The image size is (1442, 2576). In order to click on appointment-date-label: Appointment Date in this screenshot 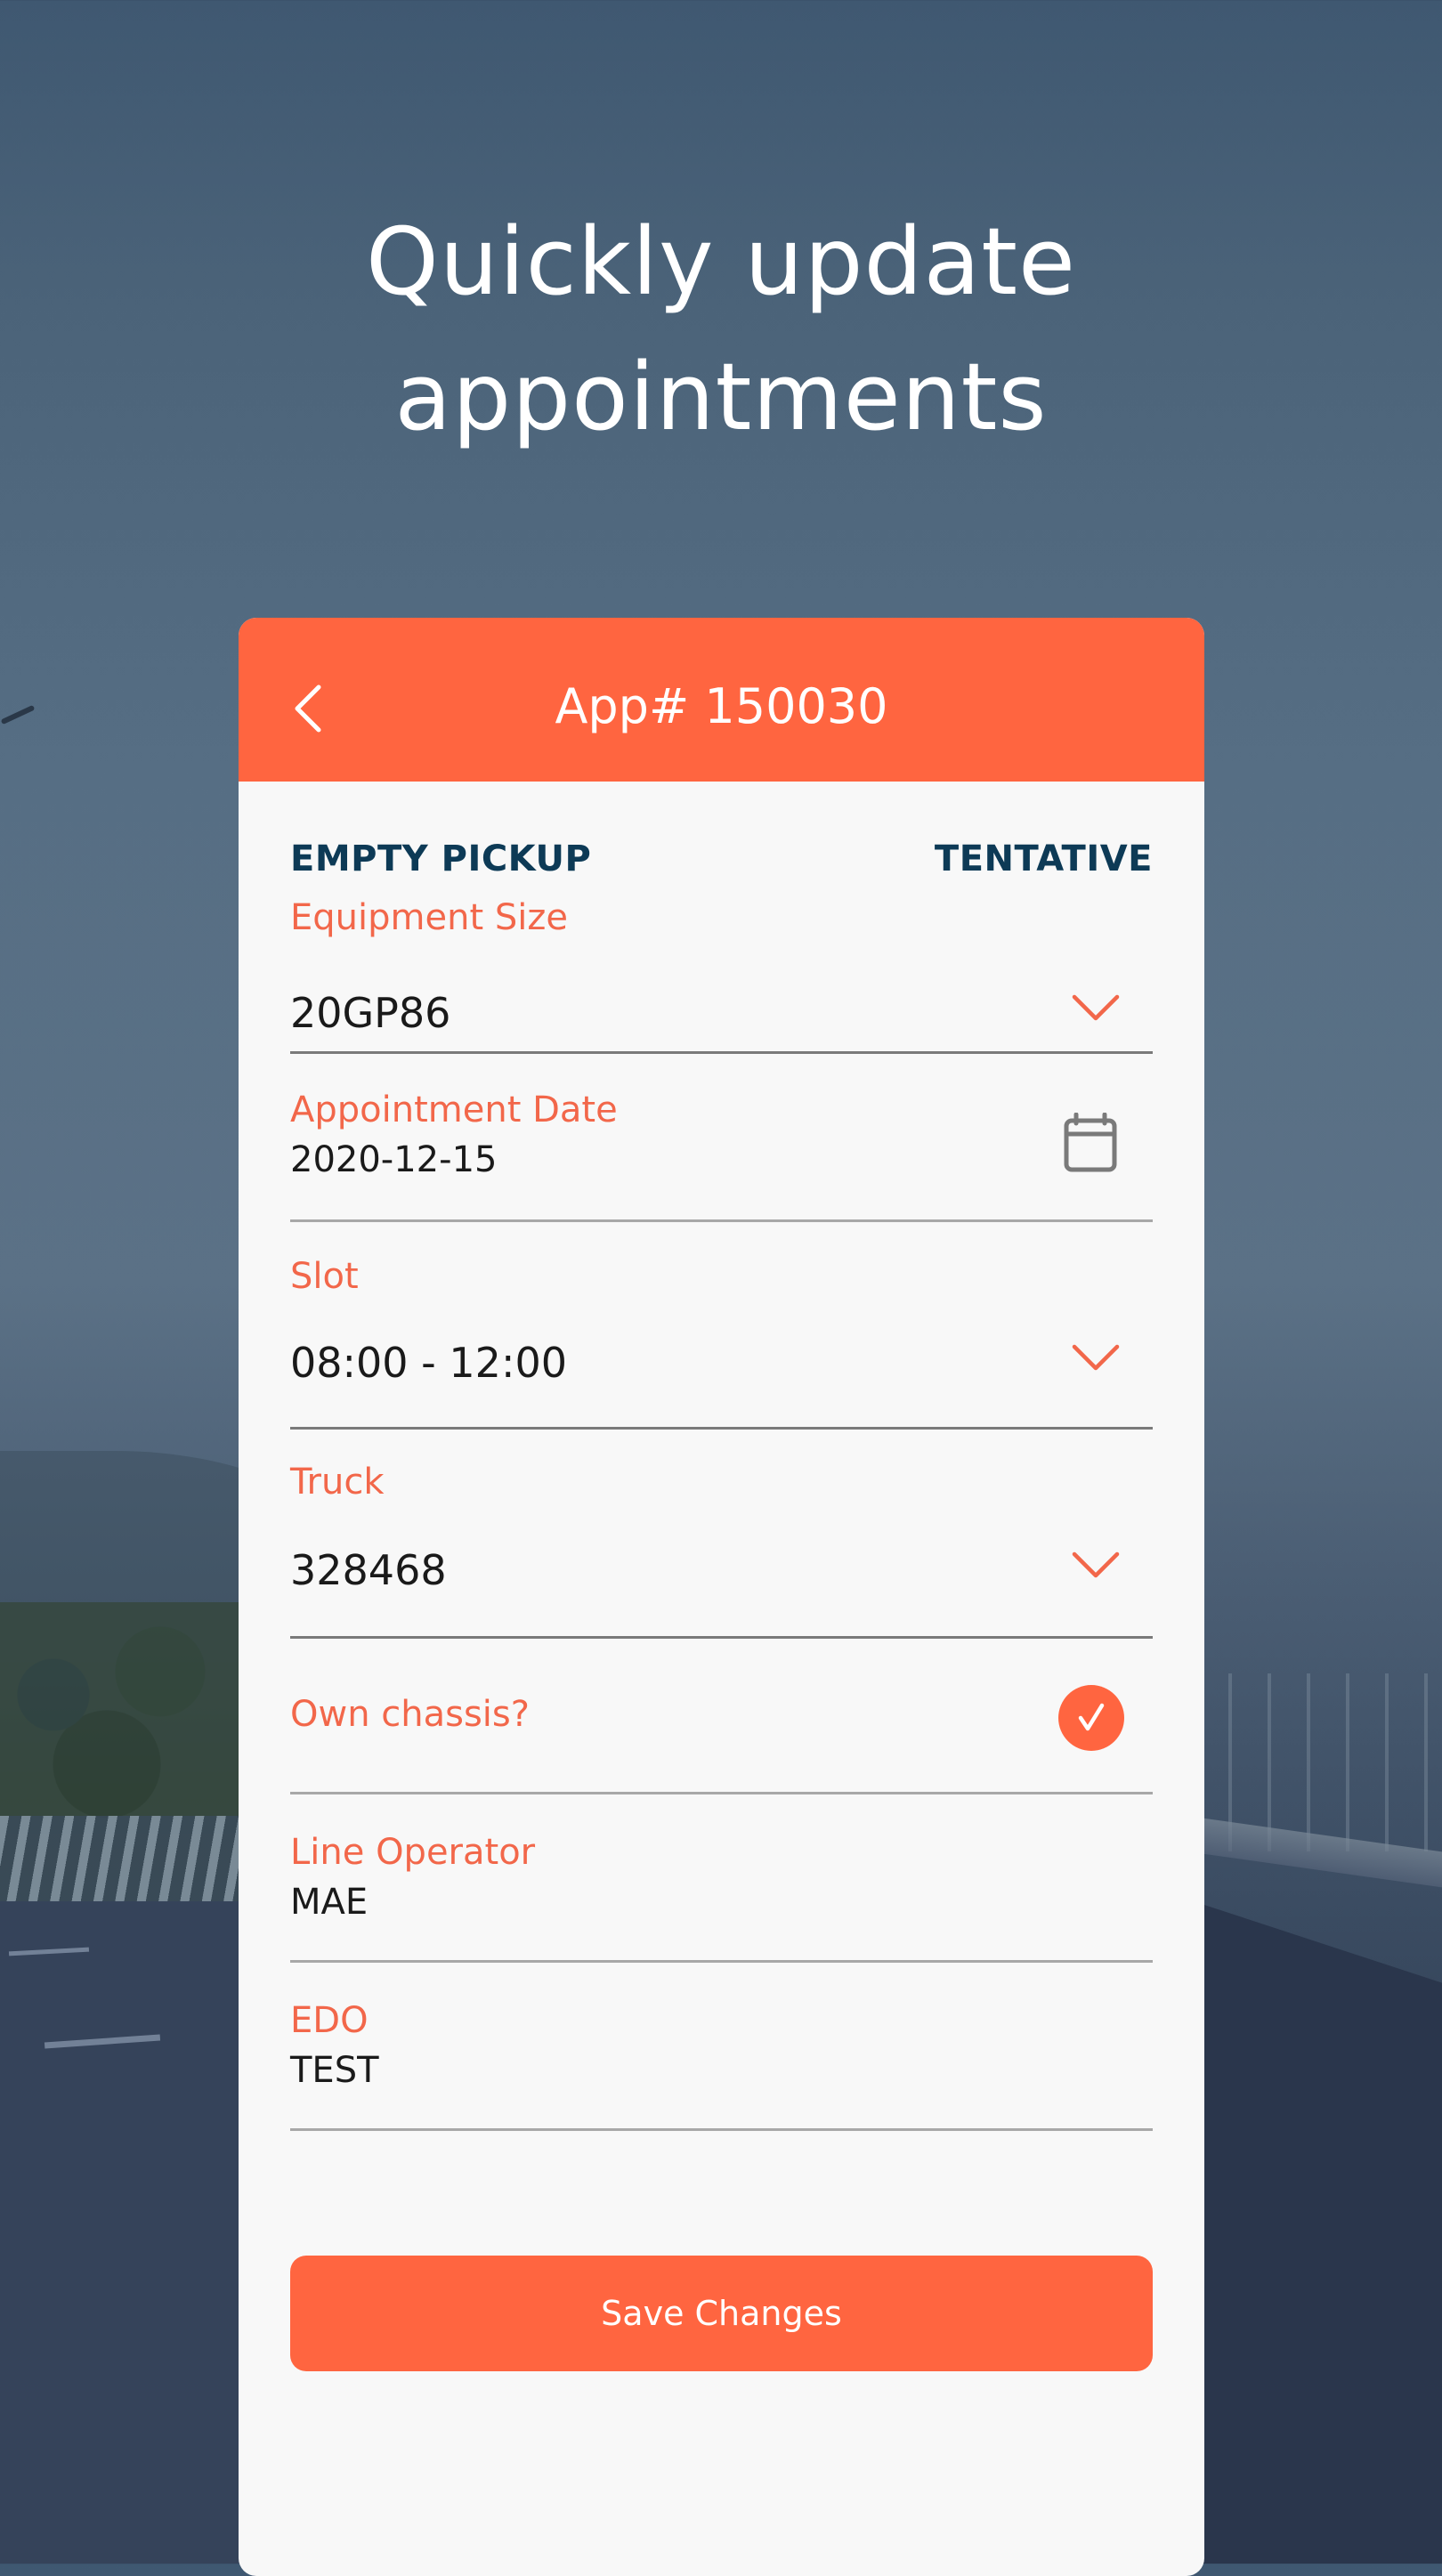, I will do `click(454, 1110)`.